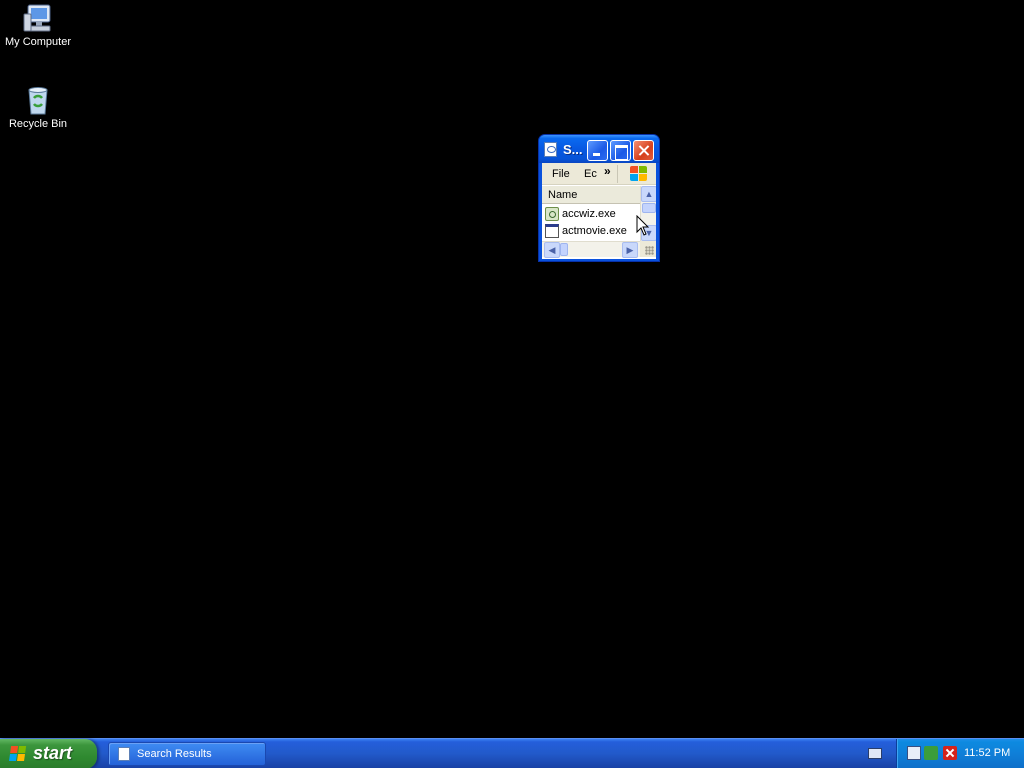  Describe the element at coordinates (607, 171) in the screenshot. I see `menu-overflow-chevron-icon: »` at that location.